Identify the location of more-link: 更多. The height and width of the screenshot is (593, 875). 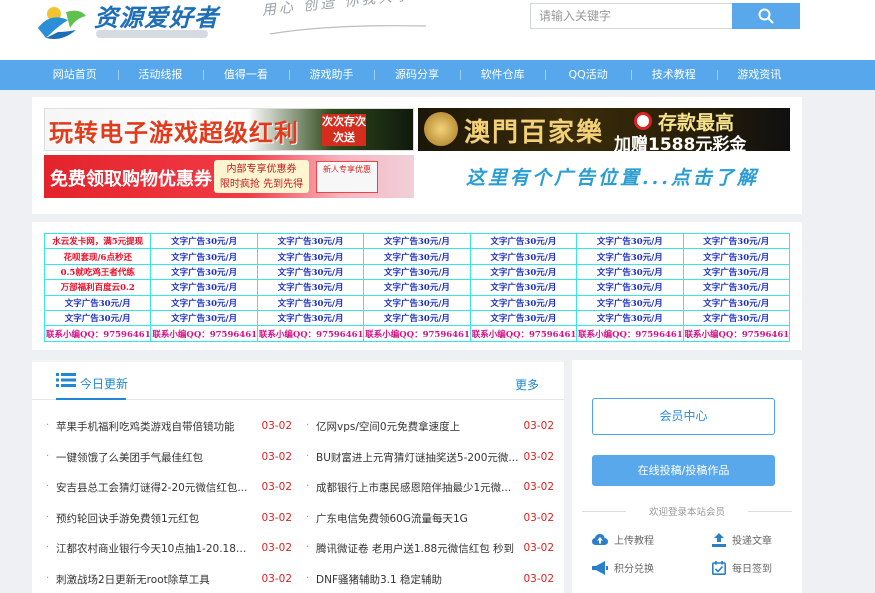
(527, 384).